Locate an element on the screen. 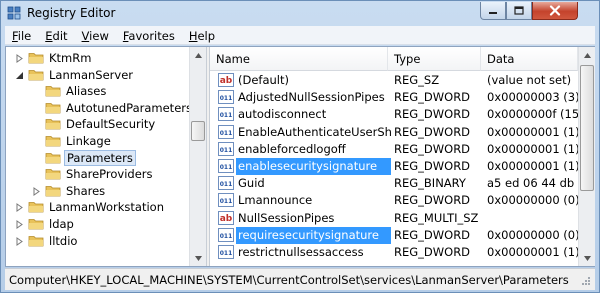 The width and height of the screenshot is (600, 293). tree-item: ShareProviders is located at coordinates (97, 174).